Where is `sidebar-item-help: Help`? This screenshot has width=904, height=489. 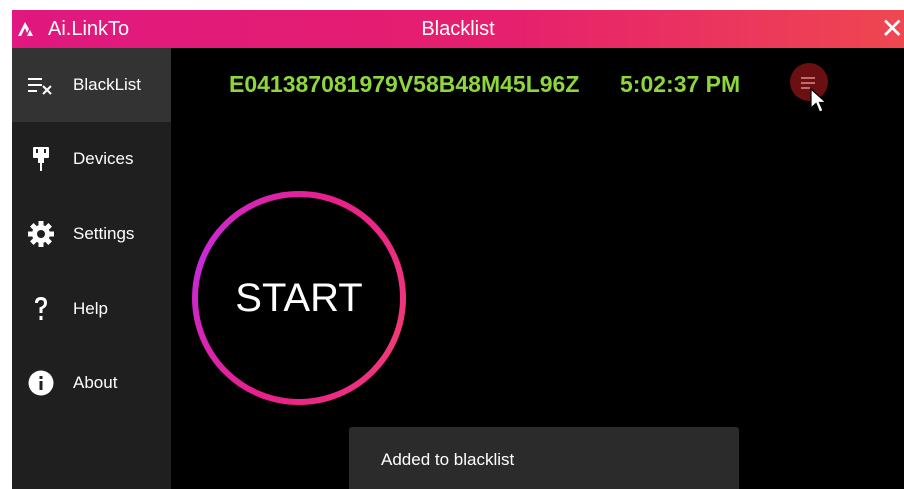
sidebar-item-help: Help is located at coordinates (91, 309).